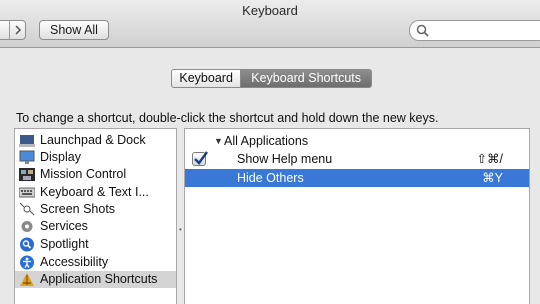 Image resolution: width=540 pixels, height=304 pixels. I want to click on search-icon, so click(422, 30).